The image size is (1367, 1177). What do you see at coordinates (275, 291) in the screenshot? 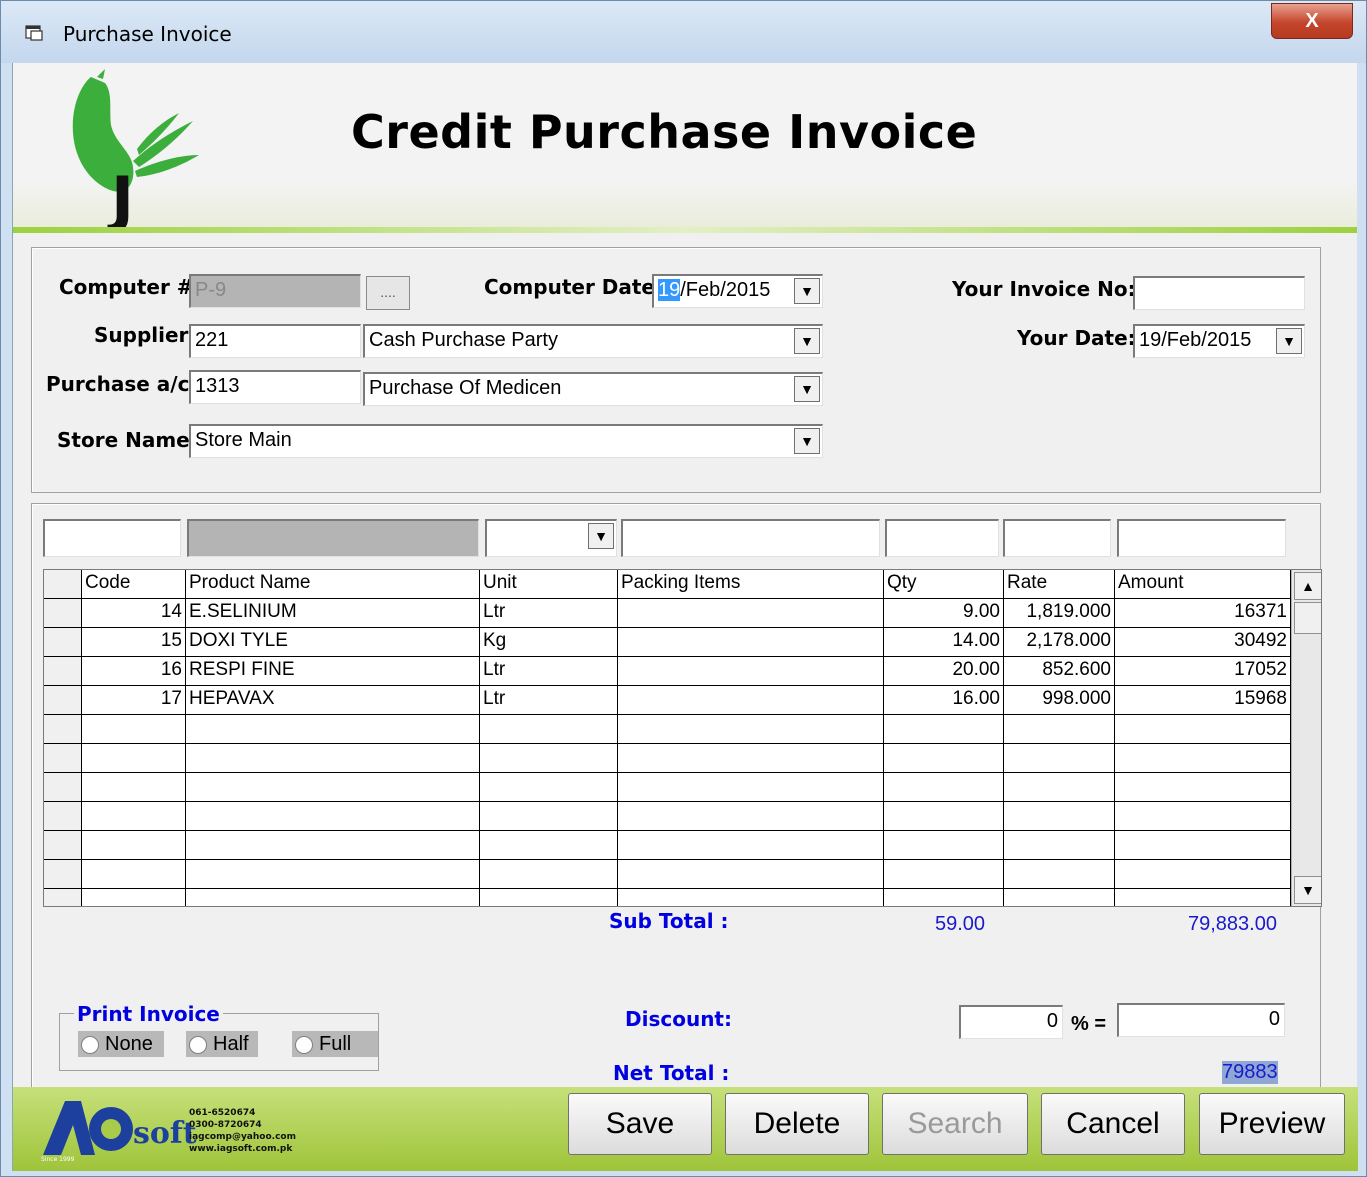
I see `computer-no-field: P-9` at bounding box center [275, 291].